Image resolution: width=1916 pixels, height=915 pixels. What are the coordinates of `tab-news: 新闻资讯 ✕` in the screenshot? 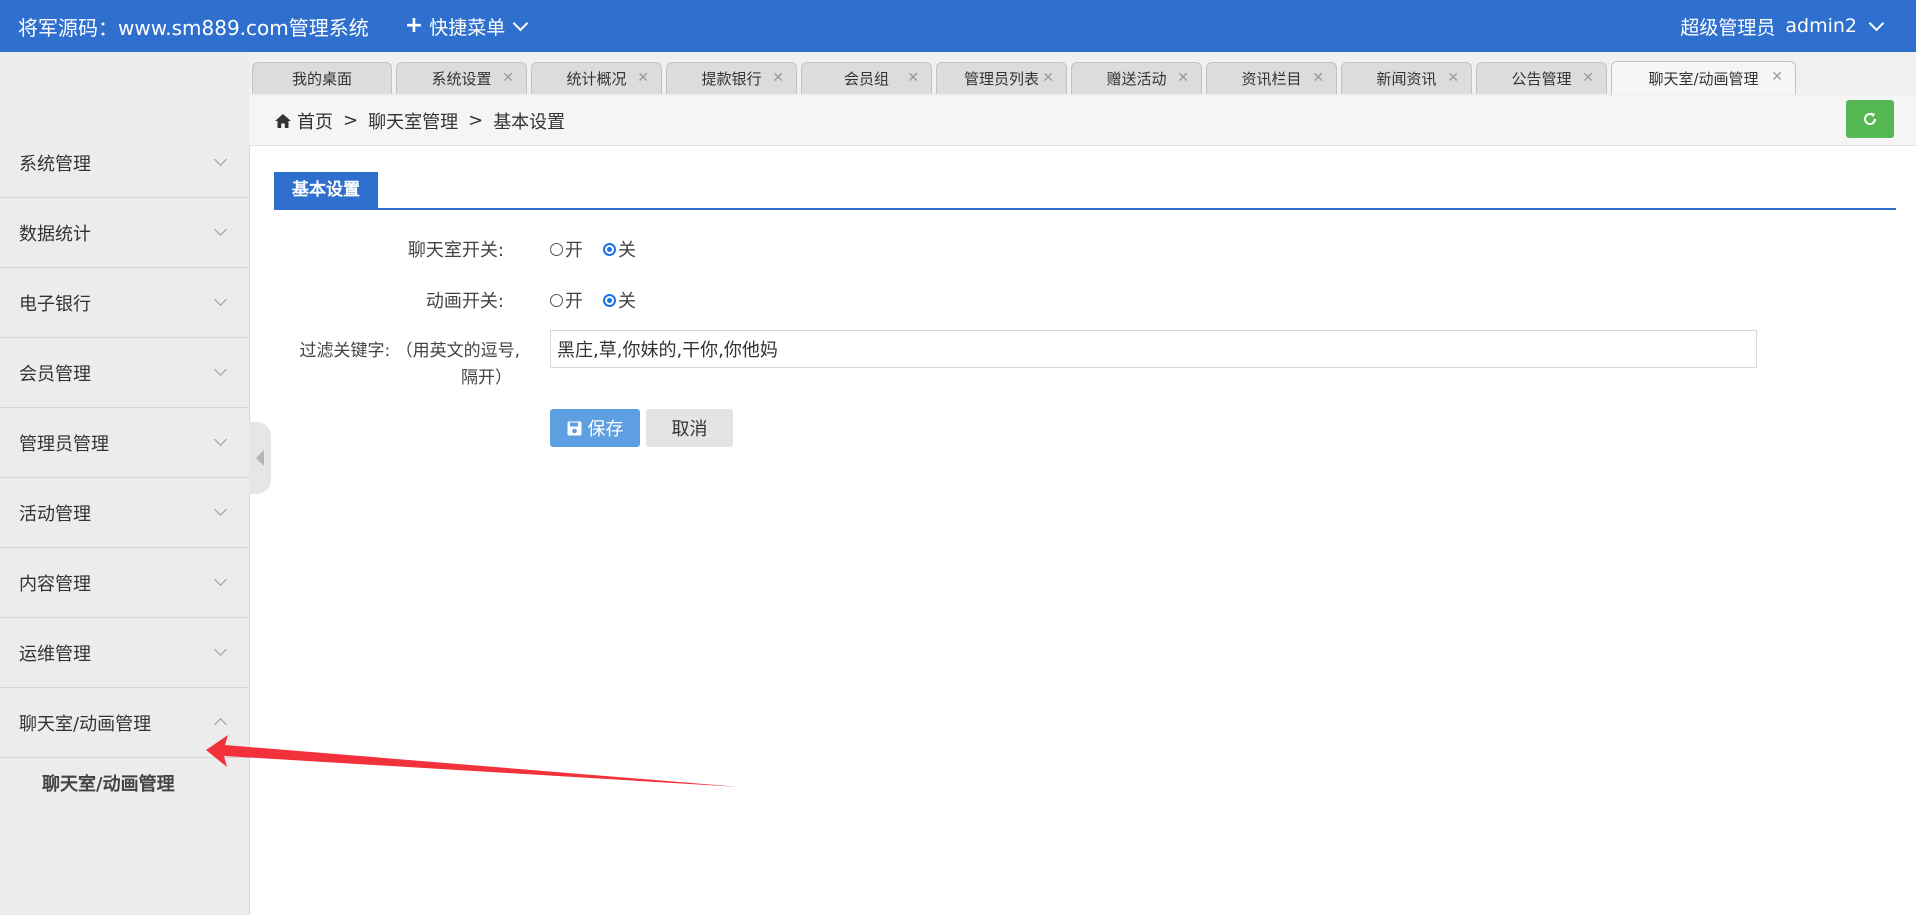 It's located at (1406, 78).